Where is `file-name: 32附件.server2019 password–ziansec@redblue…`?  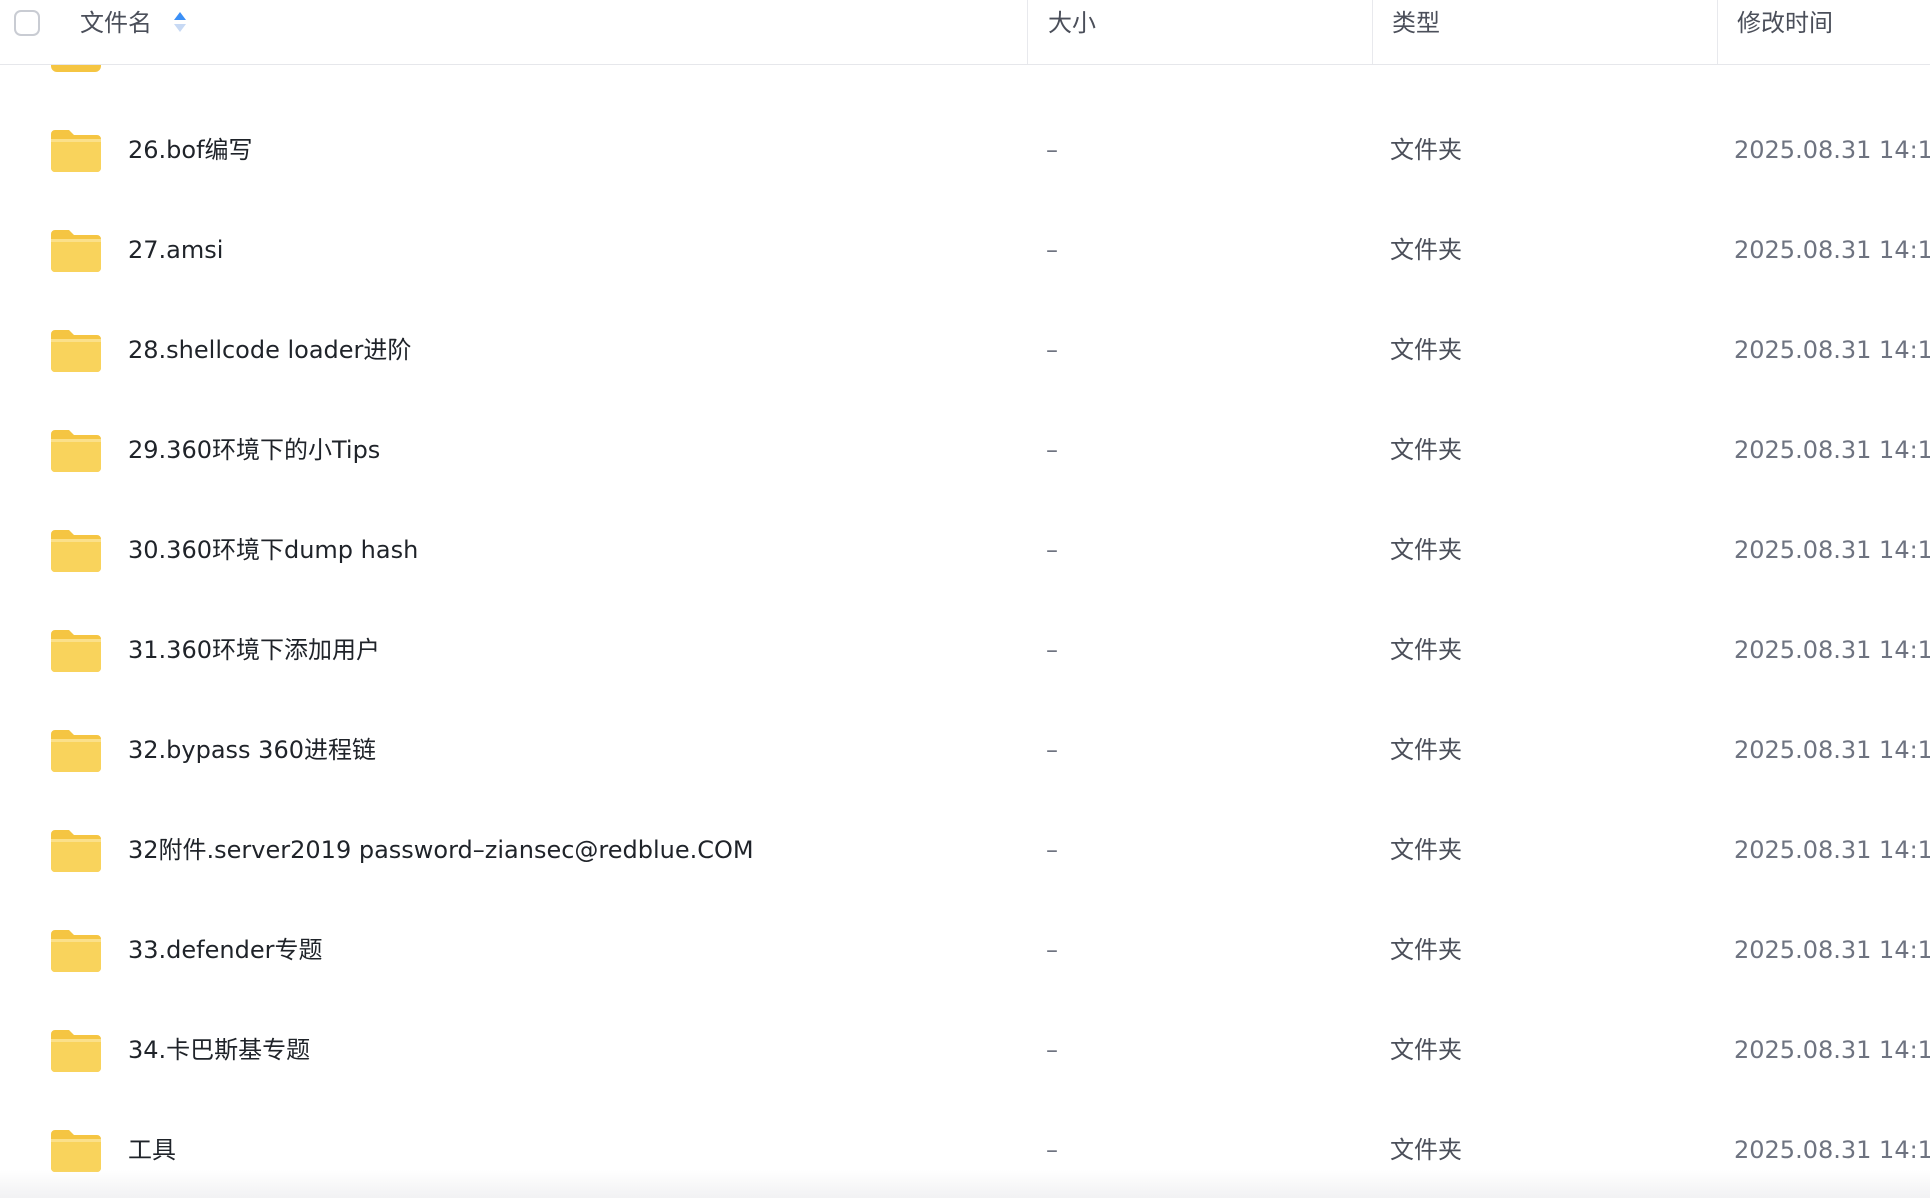 file-name: 32附件.server2019 password–ziansec@redblue… is located at coordinates (441, 850).